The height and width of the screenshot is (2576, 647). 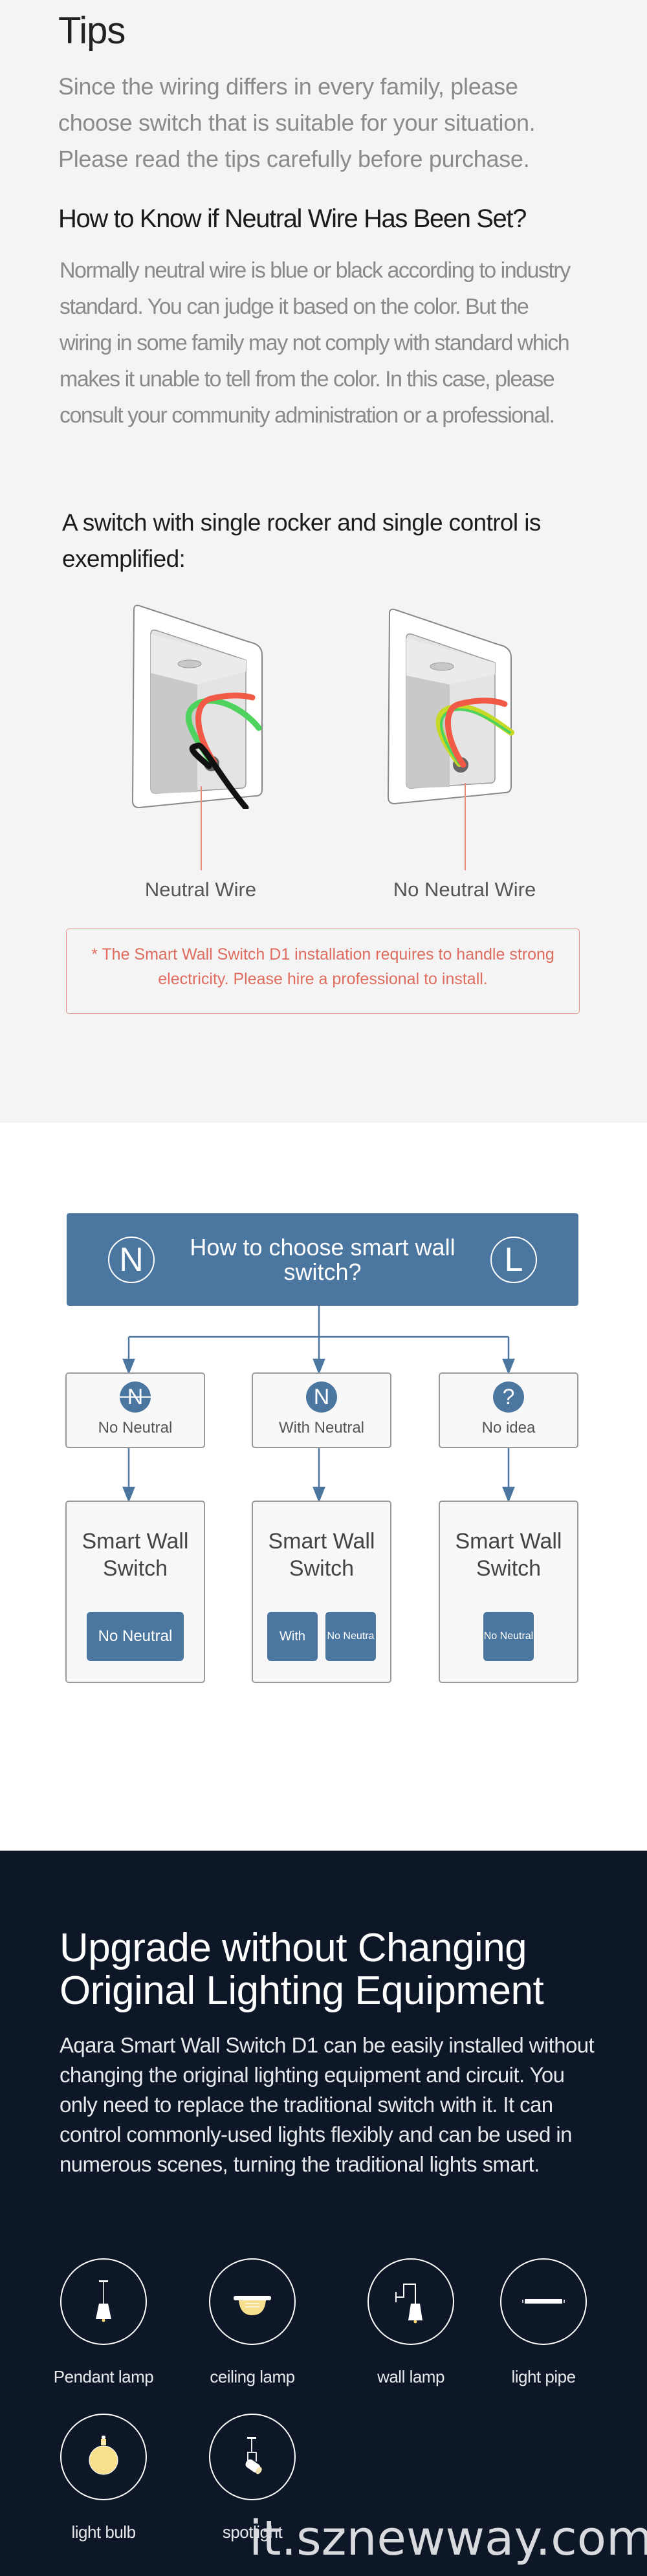 What do you see at coordinates (201, 889) in the screenshot?
I see `neutral-wire-label: Neutral Wire` at bounding box center [201, 889].